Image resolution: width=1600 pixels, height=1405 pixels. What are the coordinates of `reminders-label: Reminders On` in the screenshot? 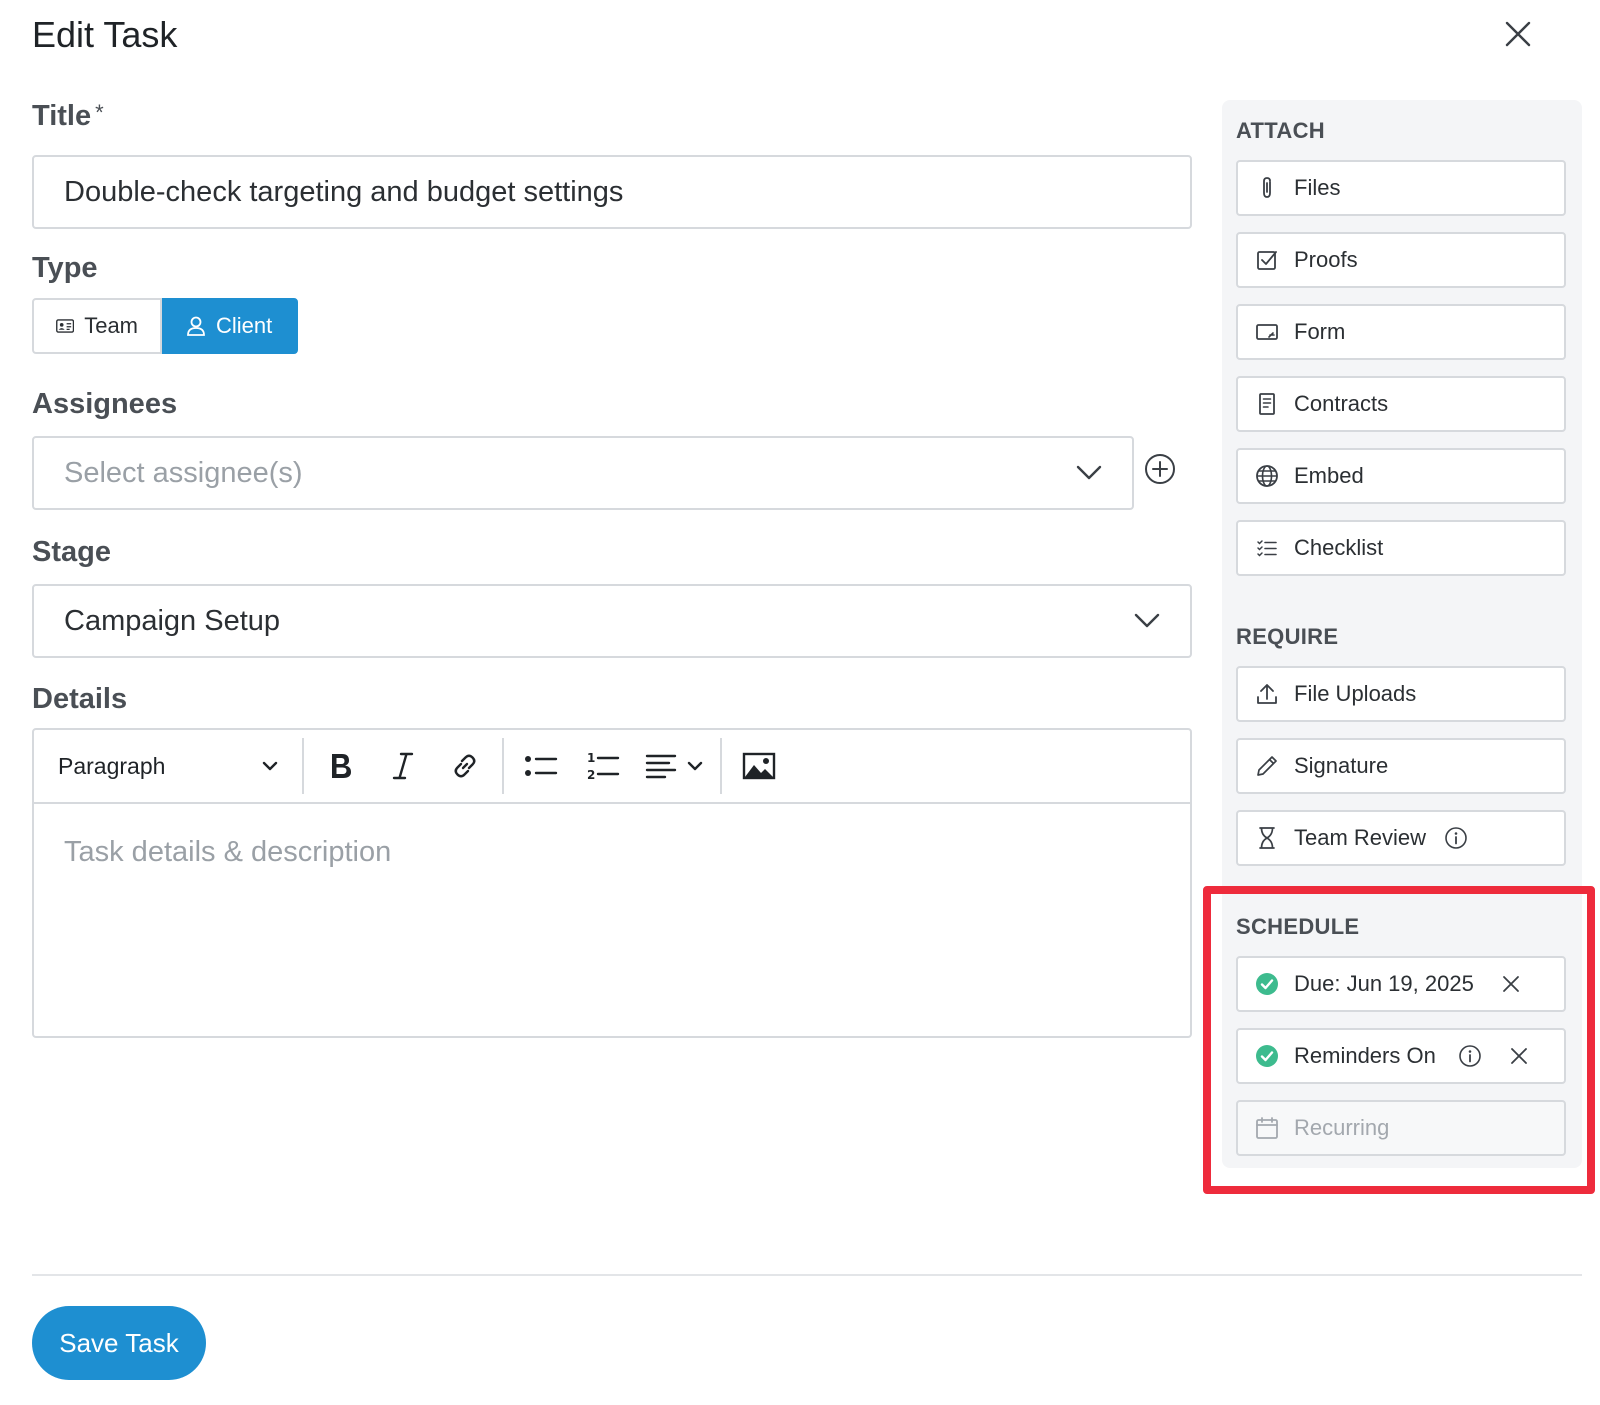 It's located at (1365, 1055).